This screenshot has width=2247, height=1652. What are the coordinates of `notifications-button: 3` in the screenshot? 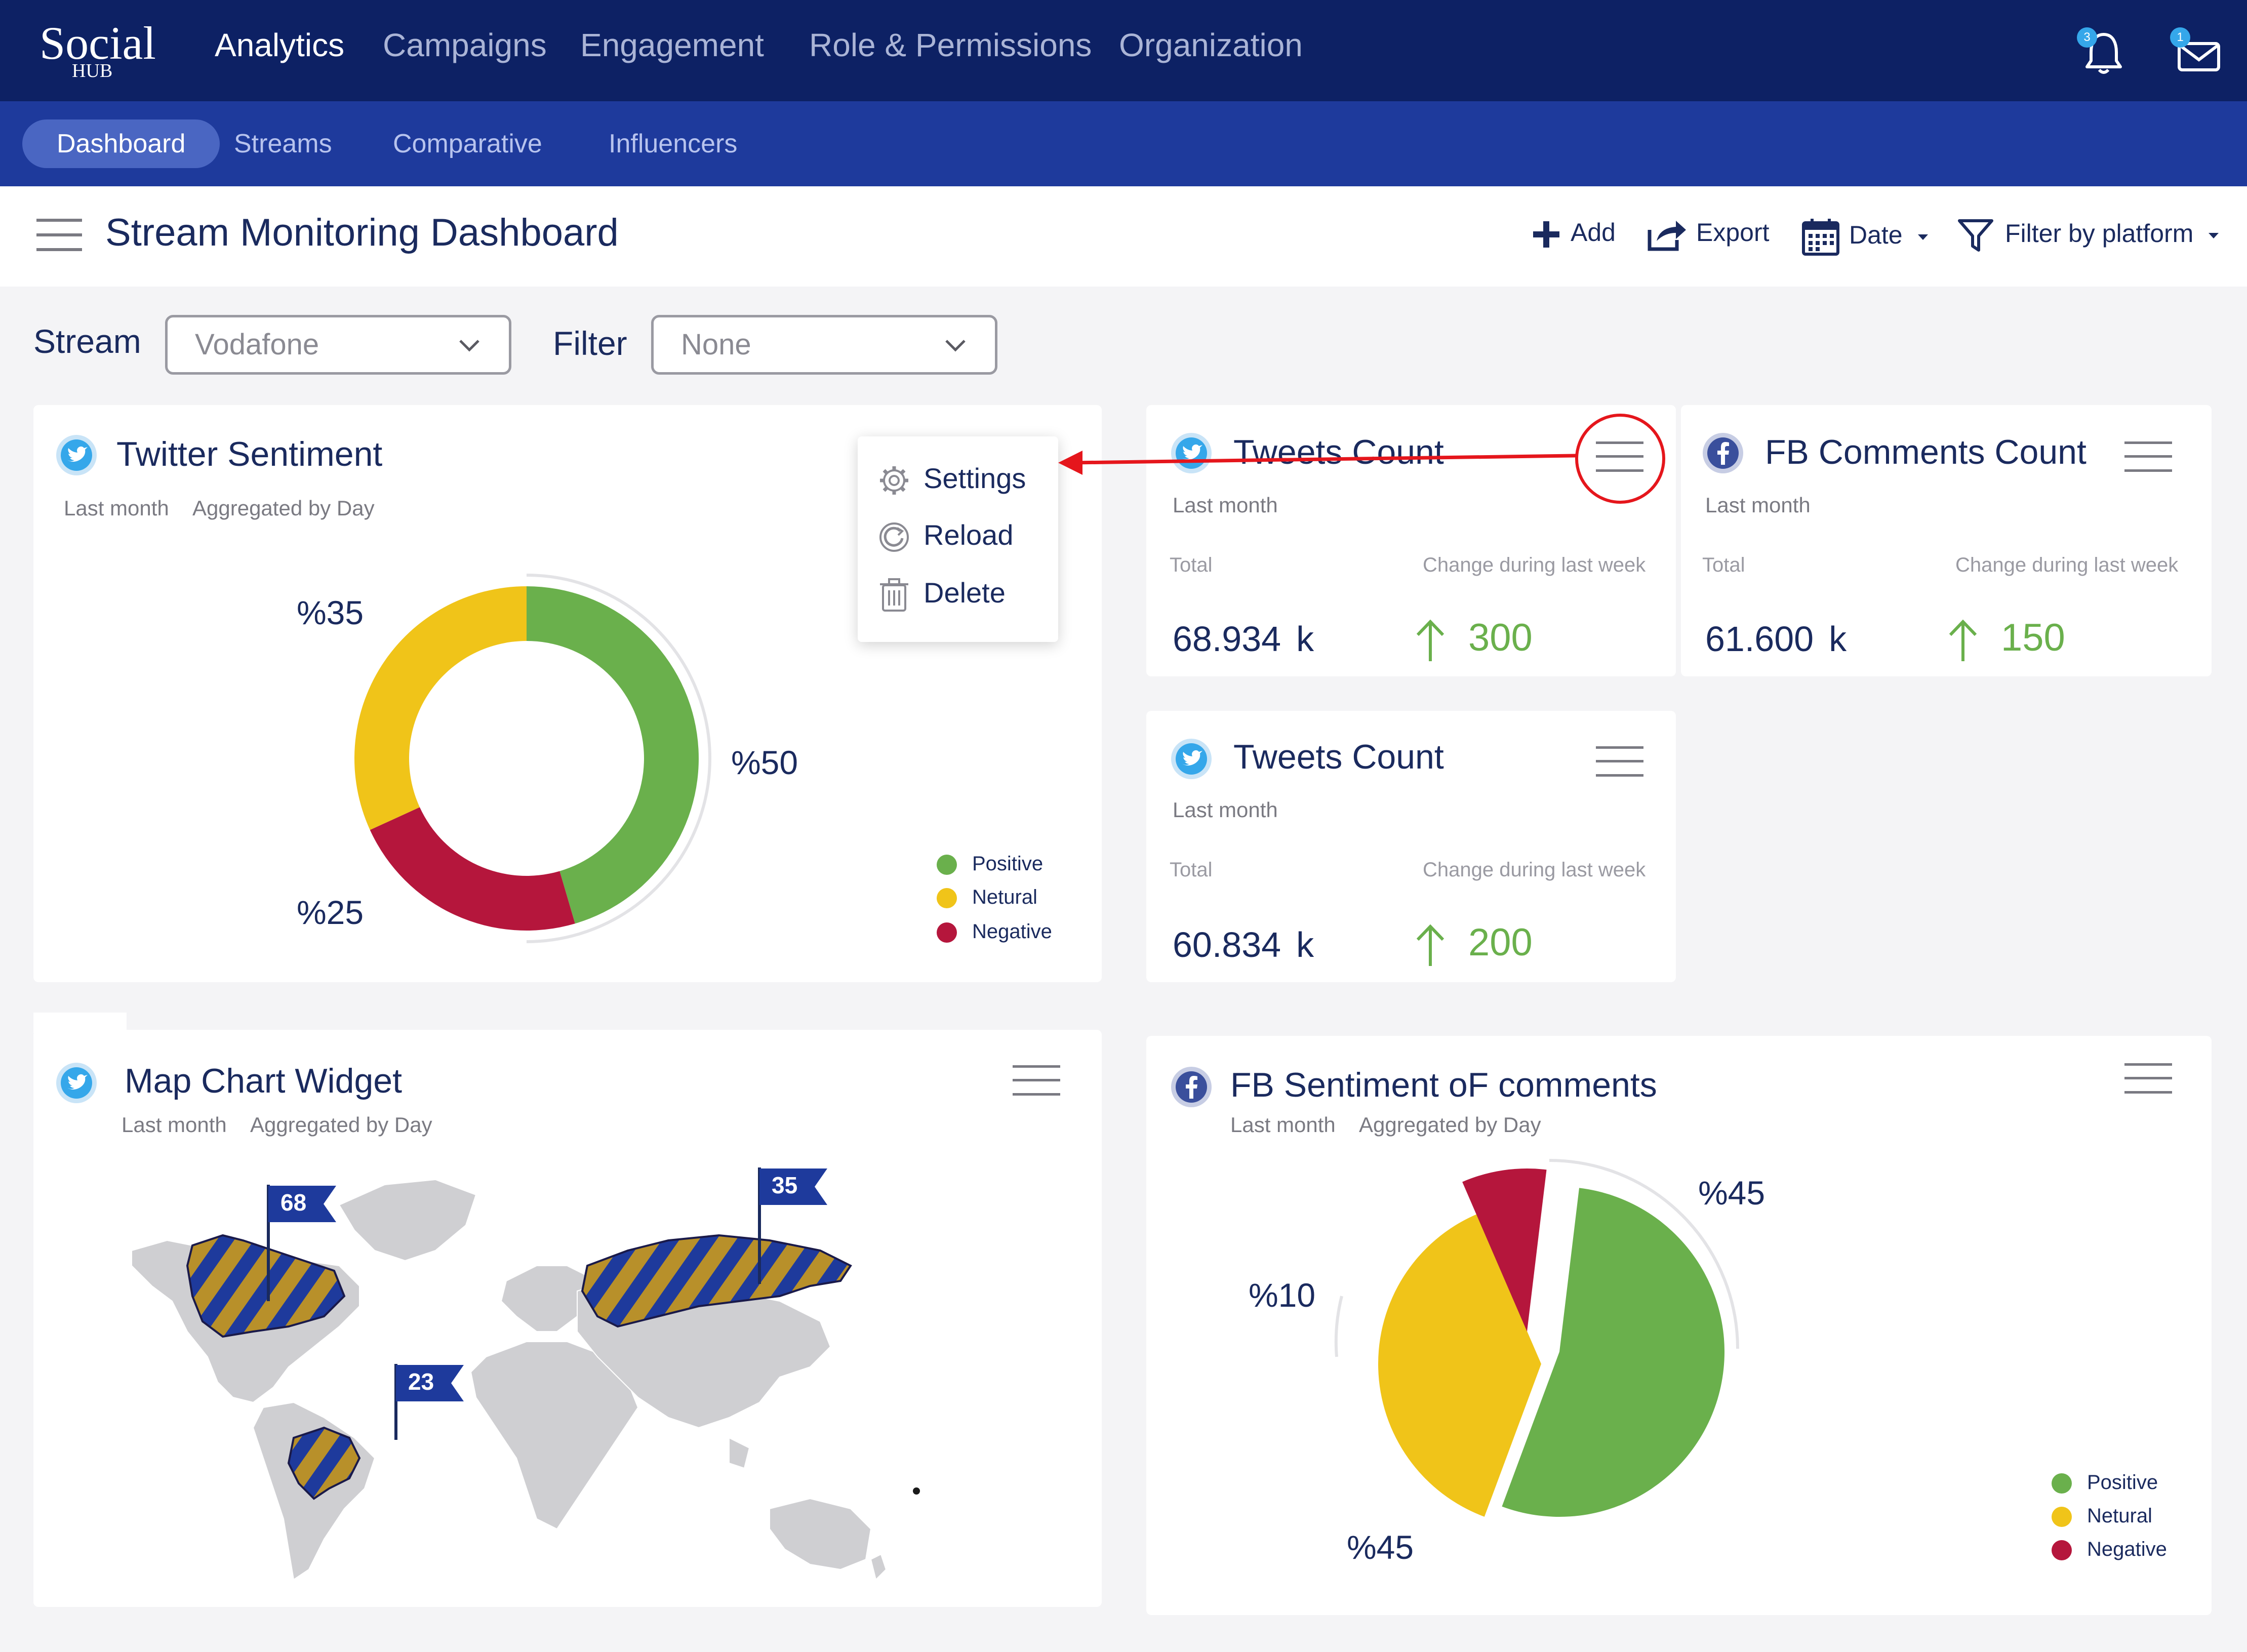 It's located at (2104, 52).